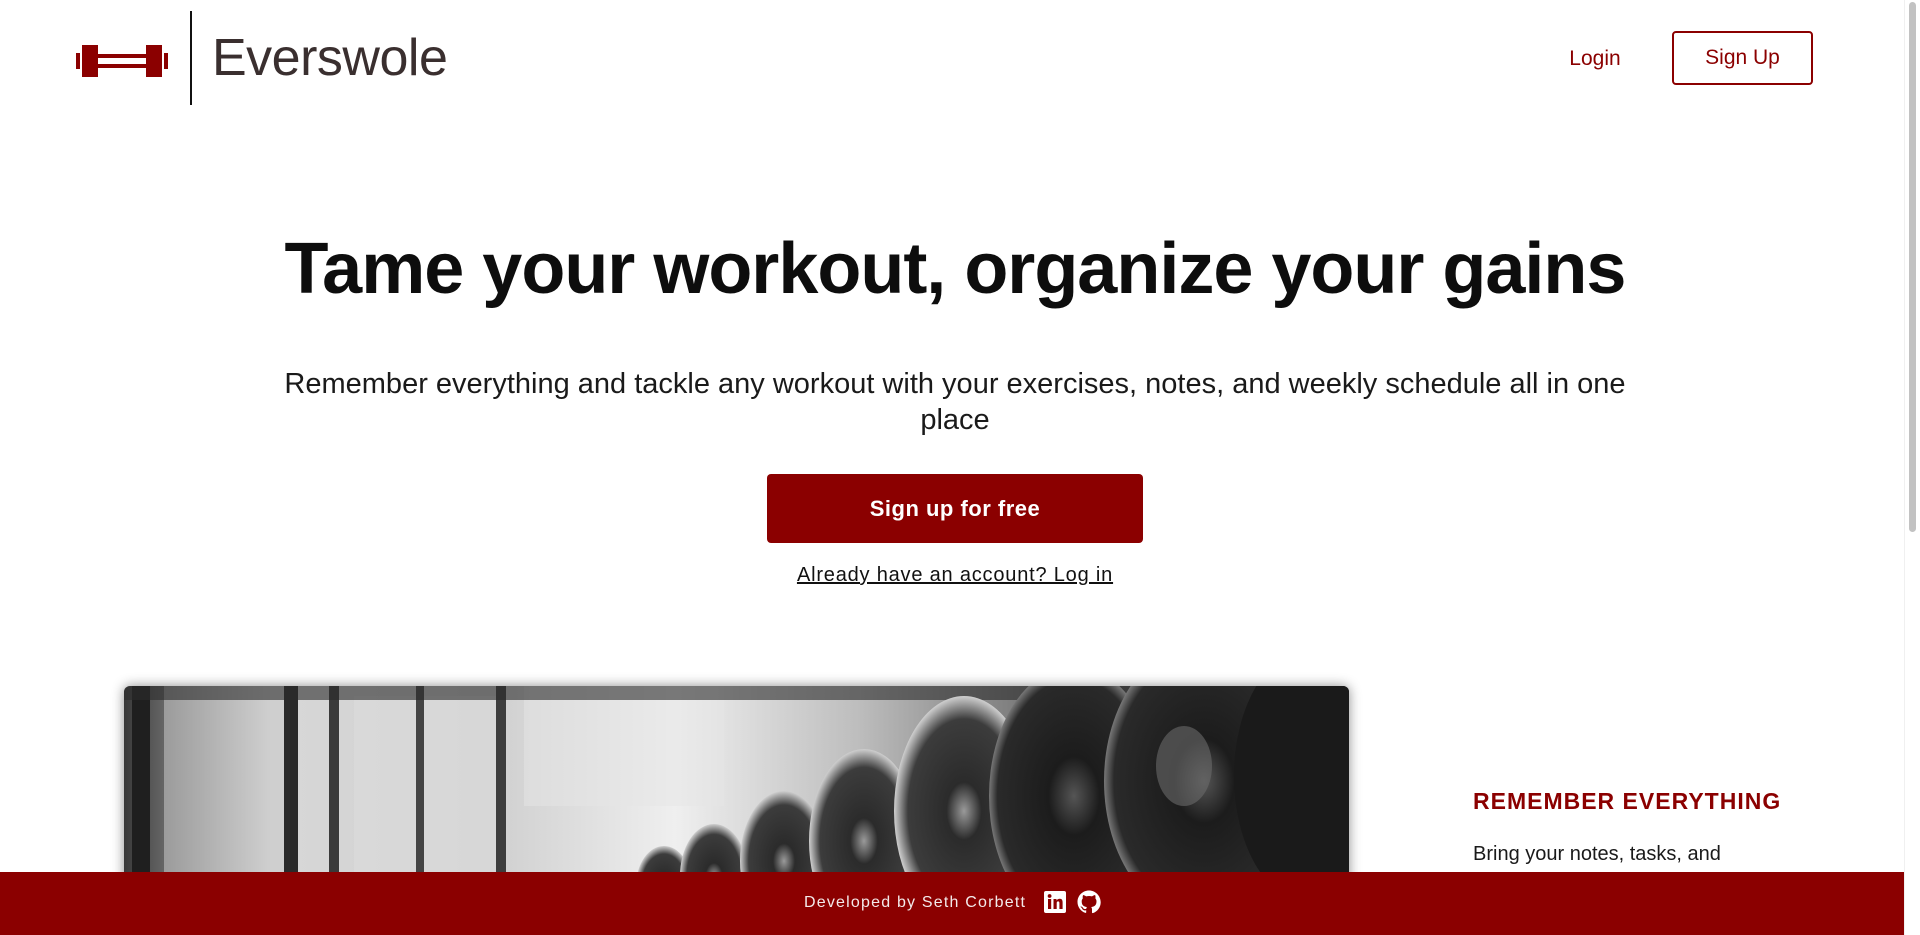 The width and height of the screenshot is (1920, 935). I want to click on login-link: Login, so click(1595, 59).